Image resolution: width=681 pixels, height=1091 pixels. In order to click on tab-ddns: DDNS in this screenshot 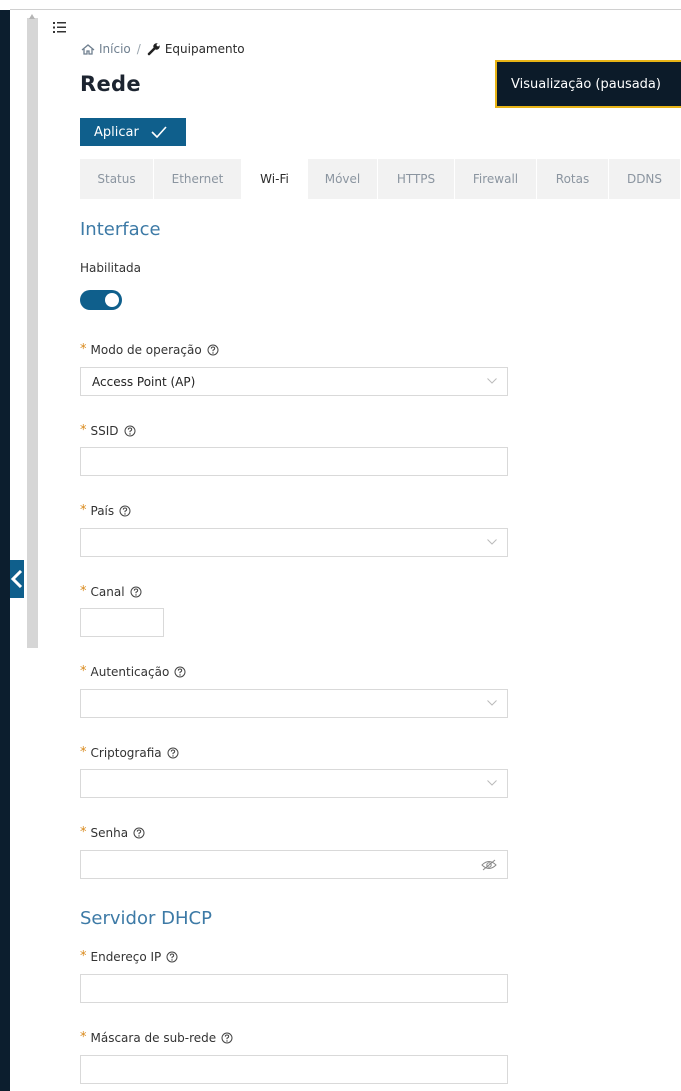, I will do `click(645, 179)`.